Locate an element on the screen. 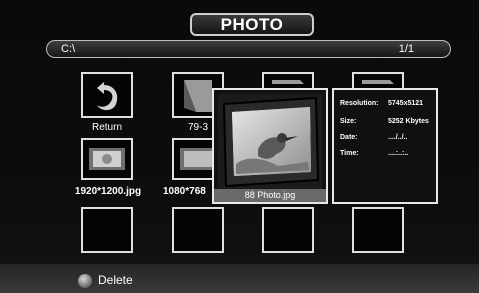  remote-button-icon is located at coordinates (85, 281).